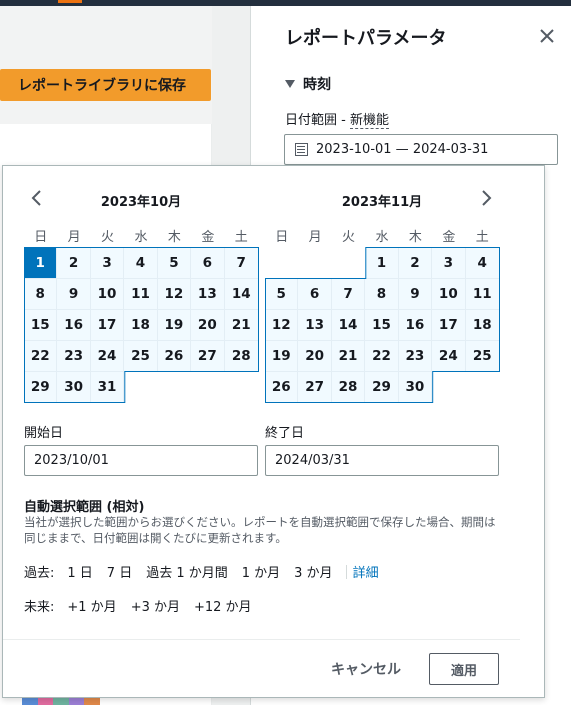  What do you see at coordinates (382, 237) in the screenshot?
I see `weekday-label: 水` at bounding box center [382, 237].